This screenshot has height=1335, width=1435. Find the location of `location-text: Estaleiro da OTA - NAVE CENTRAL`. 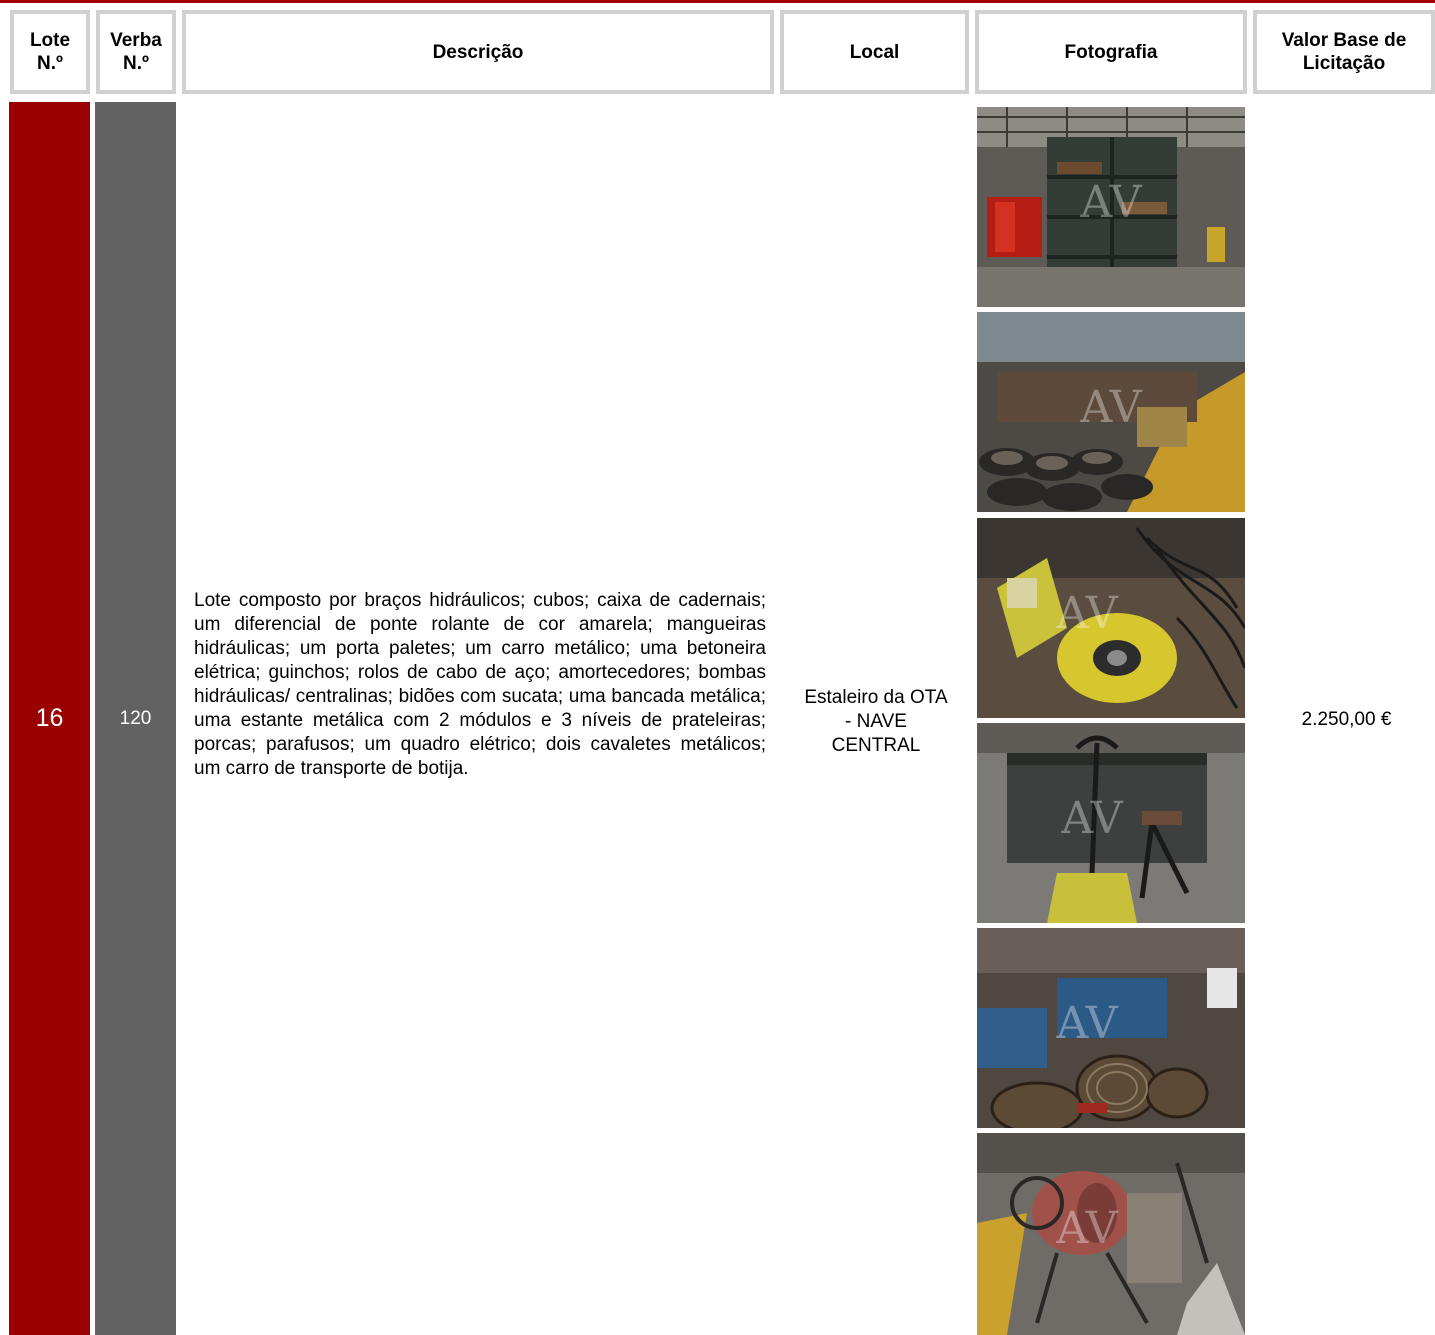

location-text: Estaleiro da OTA - NAVE CENTRAL is located at coordinates (876, 721).